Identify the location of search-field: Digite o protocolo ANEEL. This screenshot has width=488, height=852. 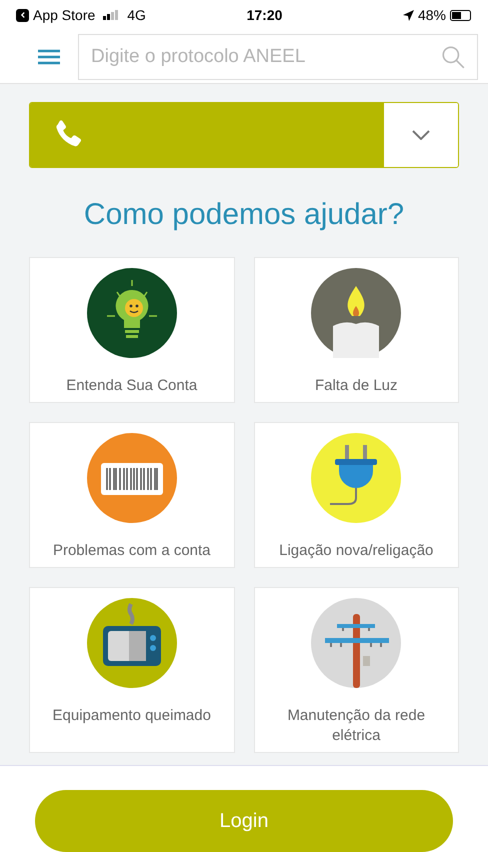
(278, 57).